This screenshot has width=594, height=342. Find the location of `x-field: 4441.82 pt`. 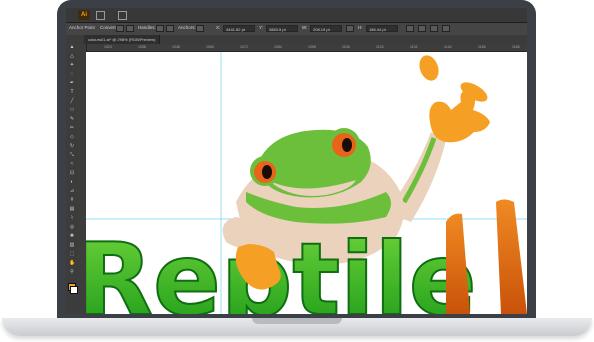

x-field: 4441.82 pt is located at coordinates (239, 28).